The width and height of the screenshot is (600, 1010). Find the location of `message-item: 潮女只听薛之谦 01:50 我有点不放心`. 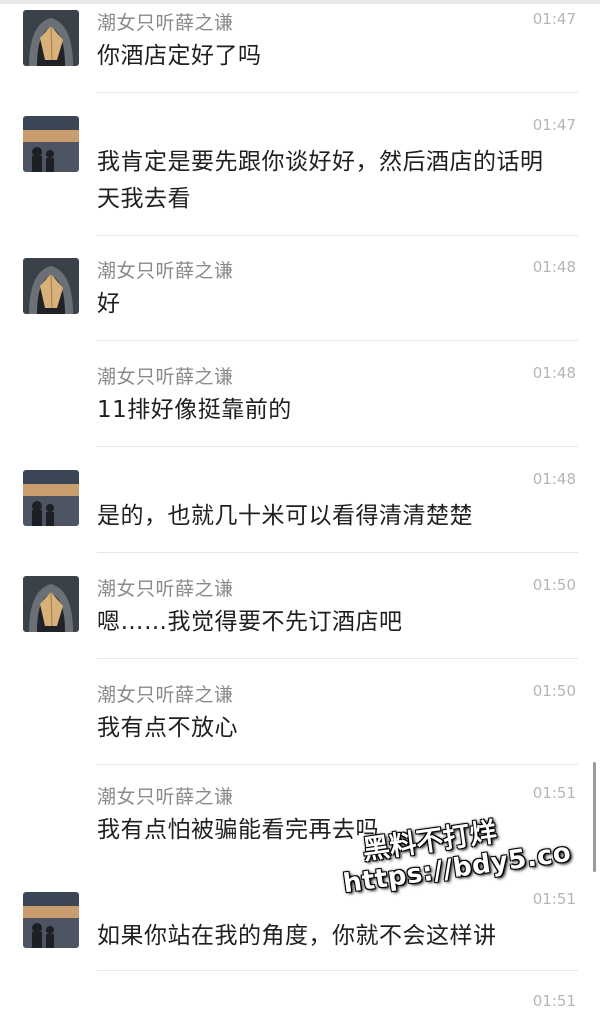

message-item: 潮女只听薛之谦 01:50 我有点不放心 is located at coordinates (300, 713).